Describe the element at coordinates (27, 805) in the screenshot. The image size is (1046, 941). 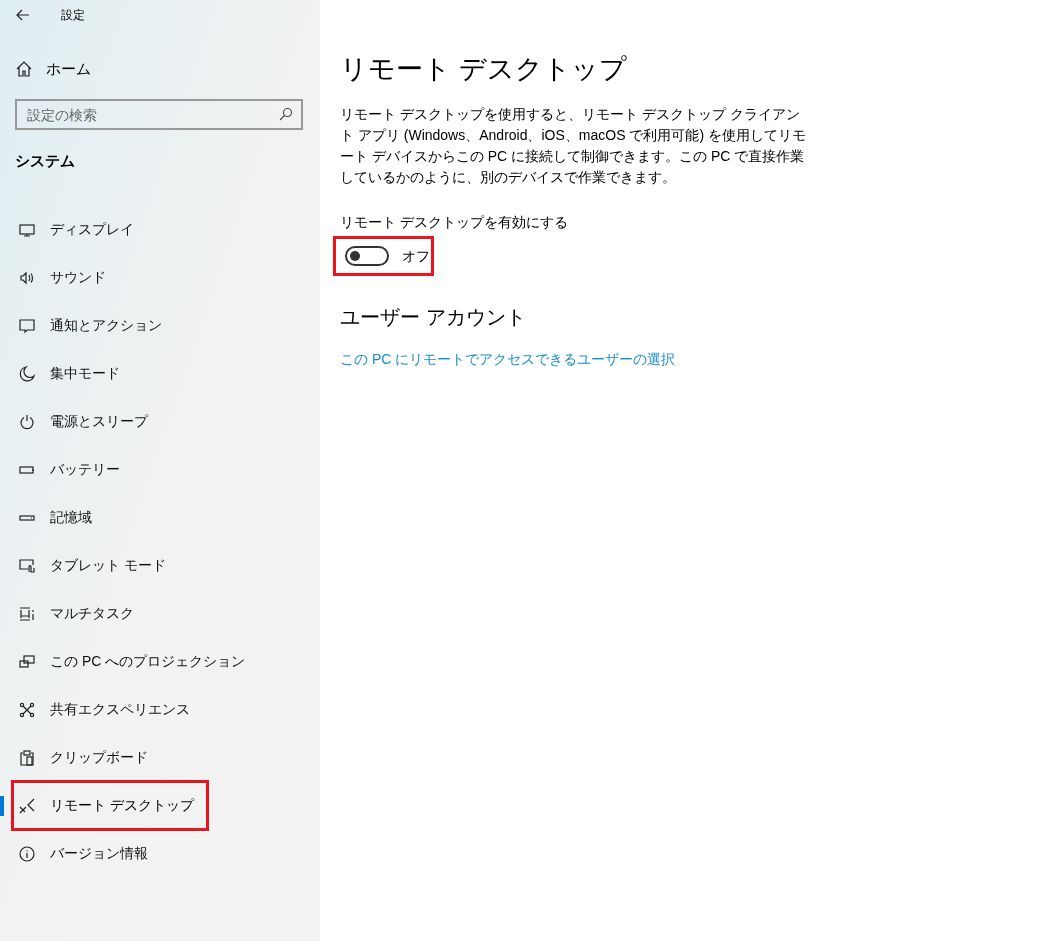
I see `remote-icon` at that location.